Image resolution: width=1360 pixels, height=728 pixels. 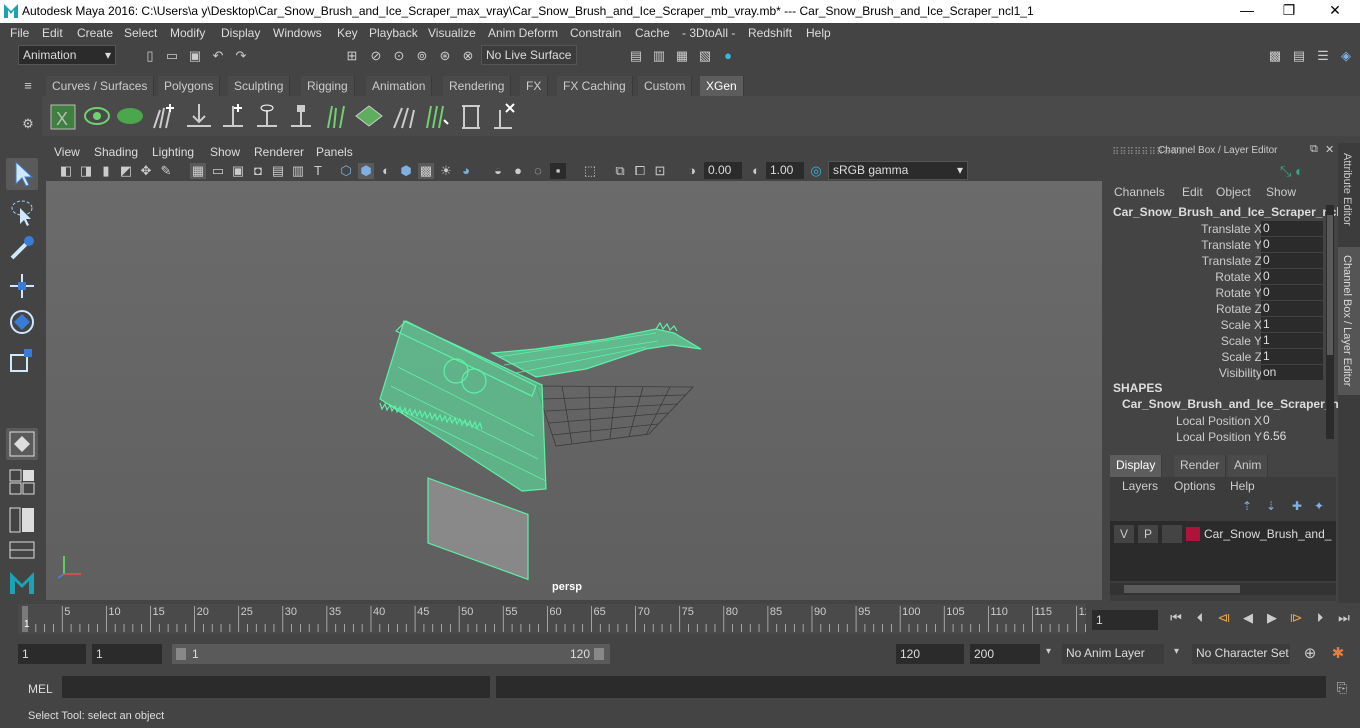 What do you see at coordinates (1113, 654) in the screenshot?
I see `anim-layer-dropdown: No Anim Layer` at bounding box center [1113, 654].